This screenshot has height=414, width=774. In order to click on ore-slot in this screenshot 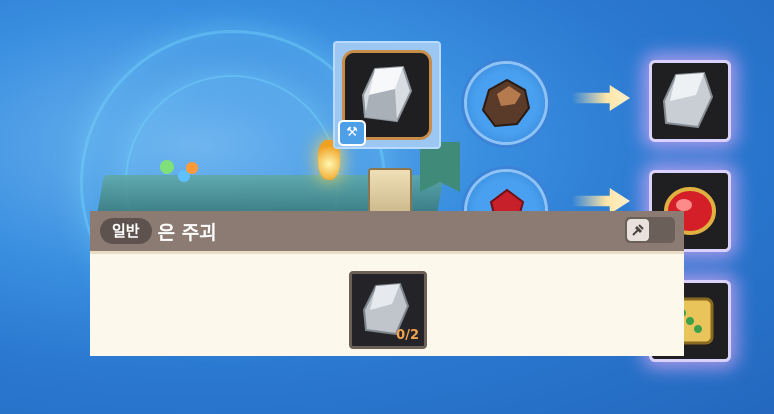, I will do `click(506, 103)`.